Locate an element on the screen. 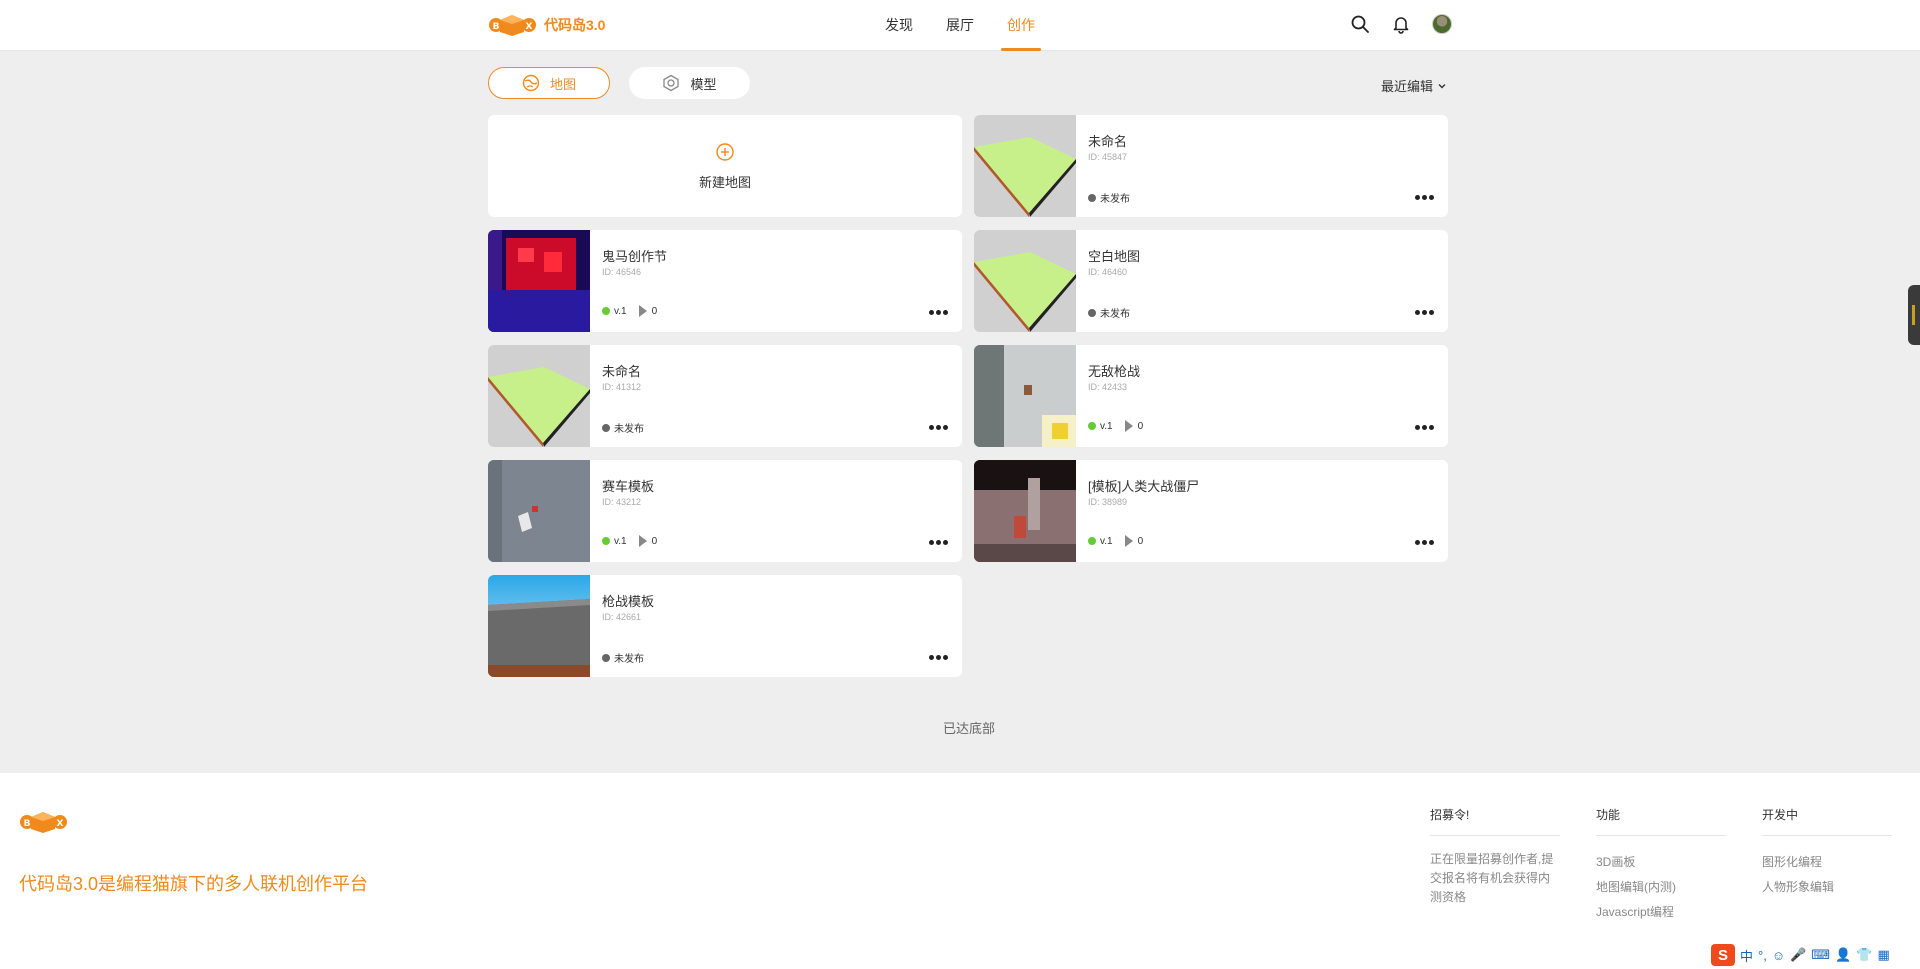 This screenshot has height=969, width=1920. sort-dropdown: 最近编辑 is located at coordinates (1414, 85).